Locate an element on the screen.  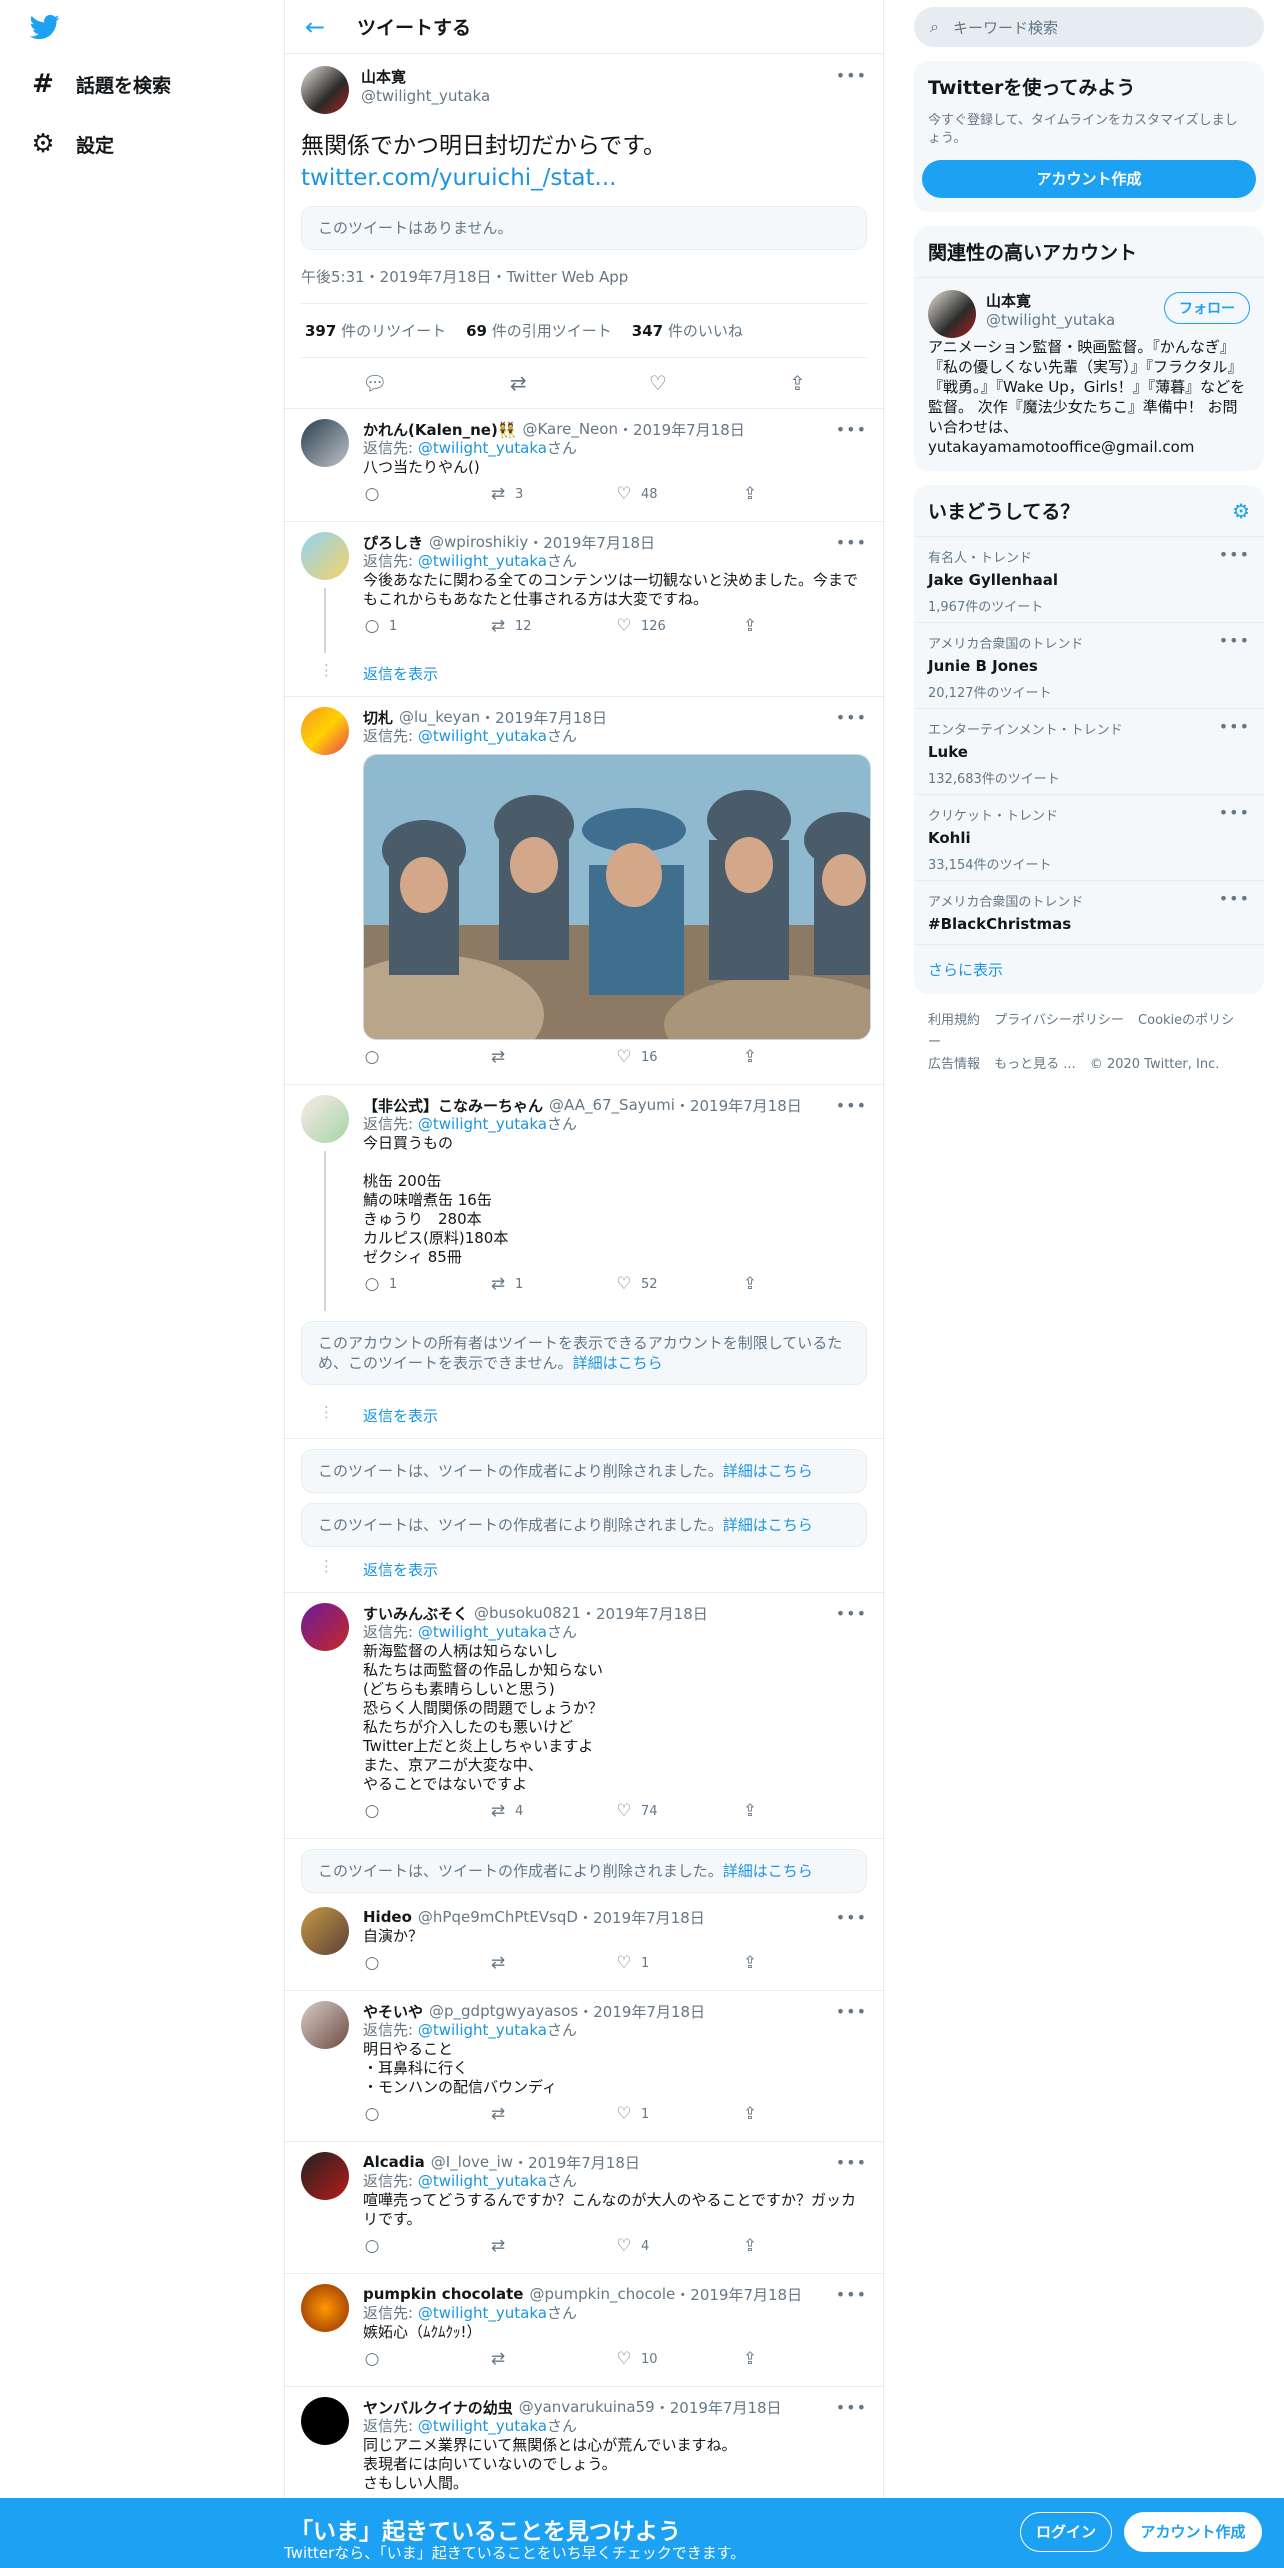
author-handle: @twilight_yutaka is located at coordinates (598, 96).